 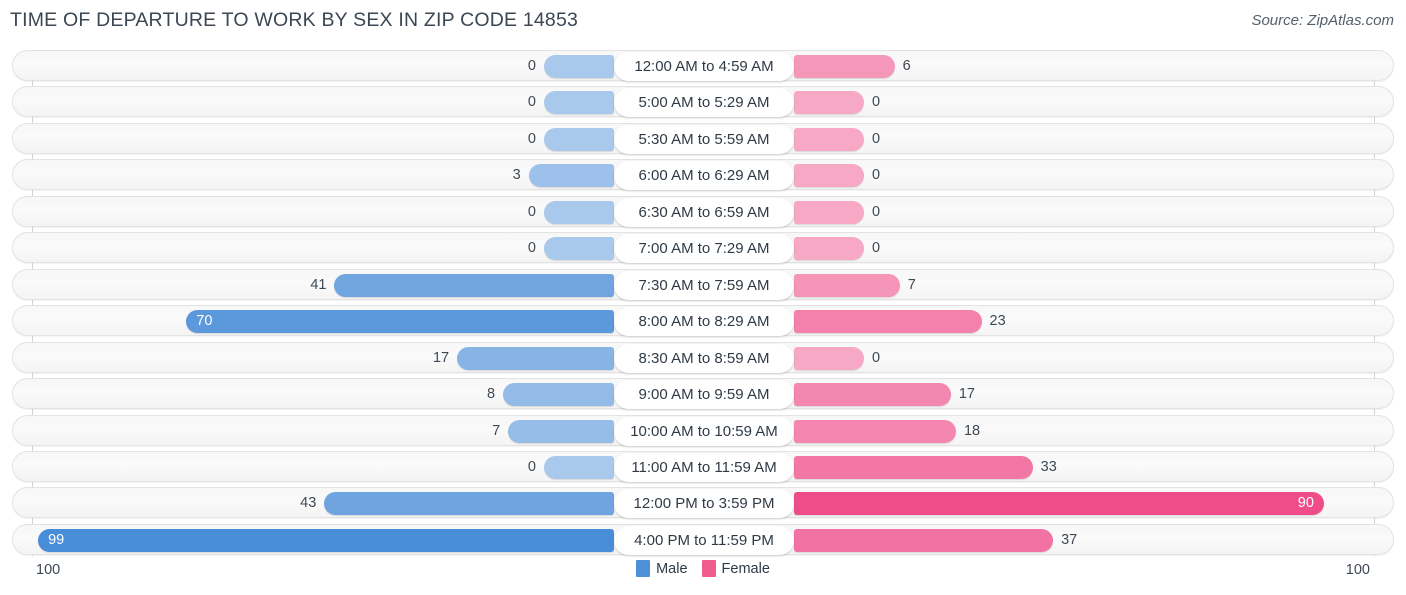 I want to click on value-label-male: 7, so click(x=496, y=430).